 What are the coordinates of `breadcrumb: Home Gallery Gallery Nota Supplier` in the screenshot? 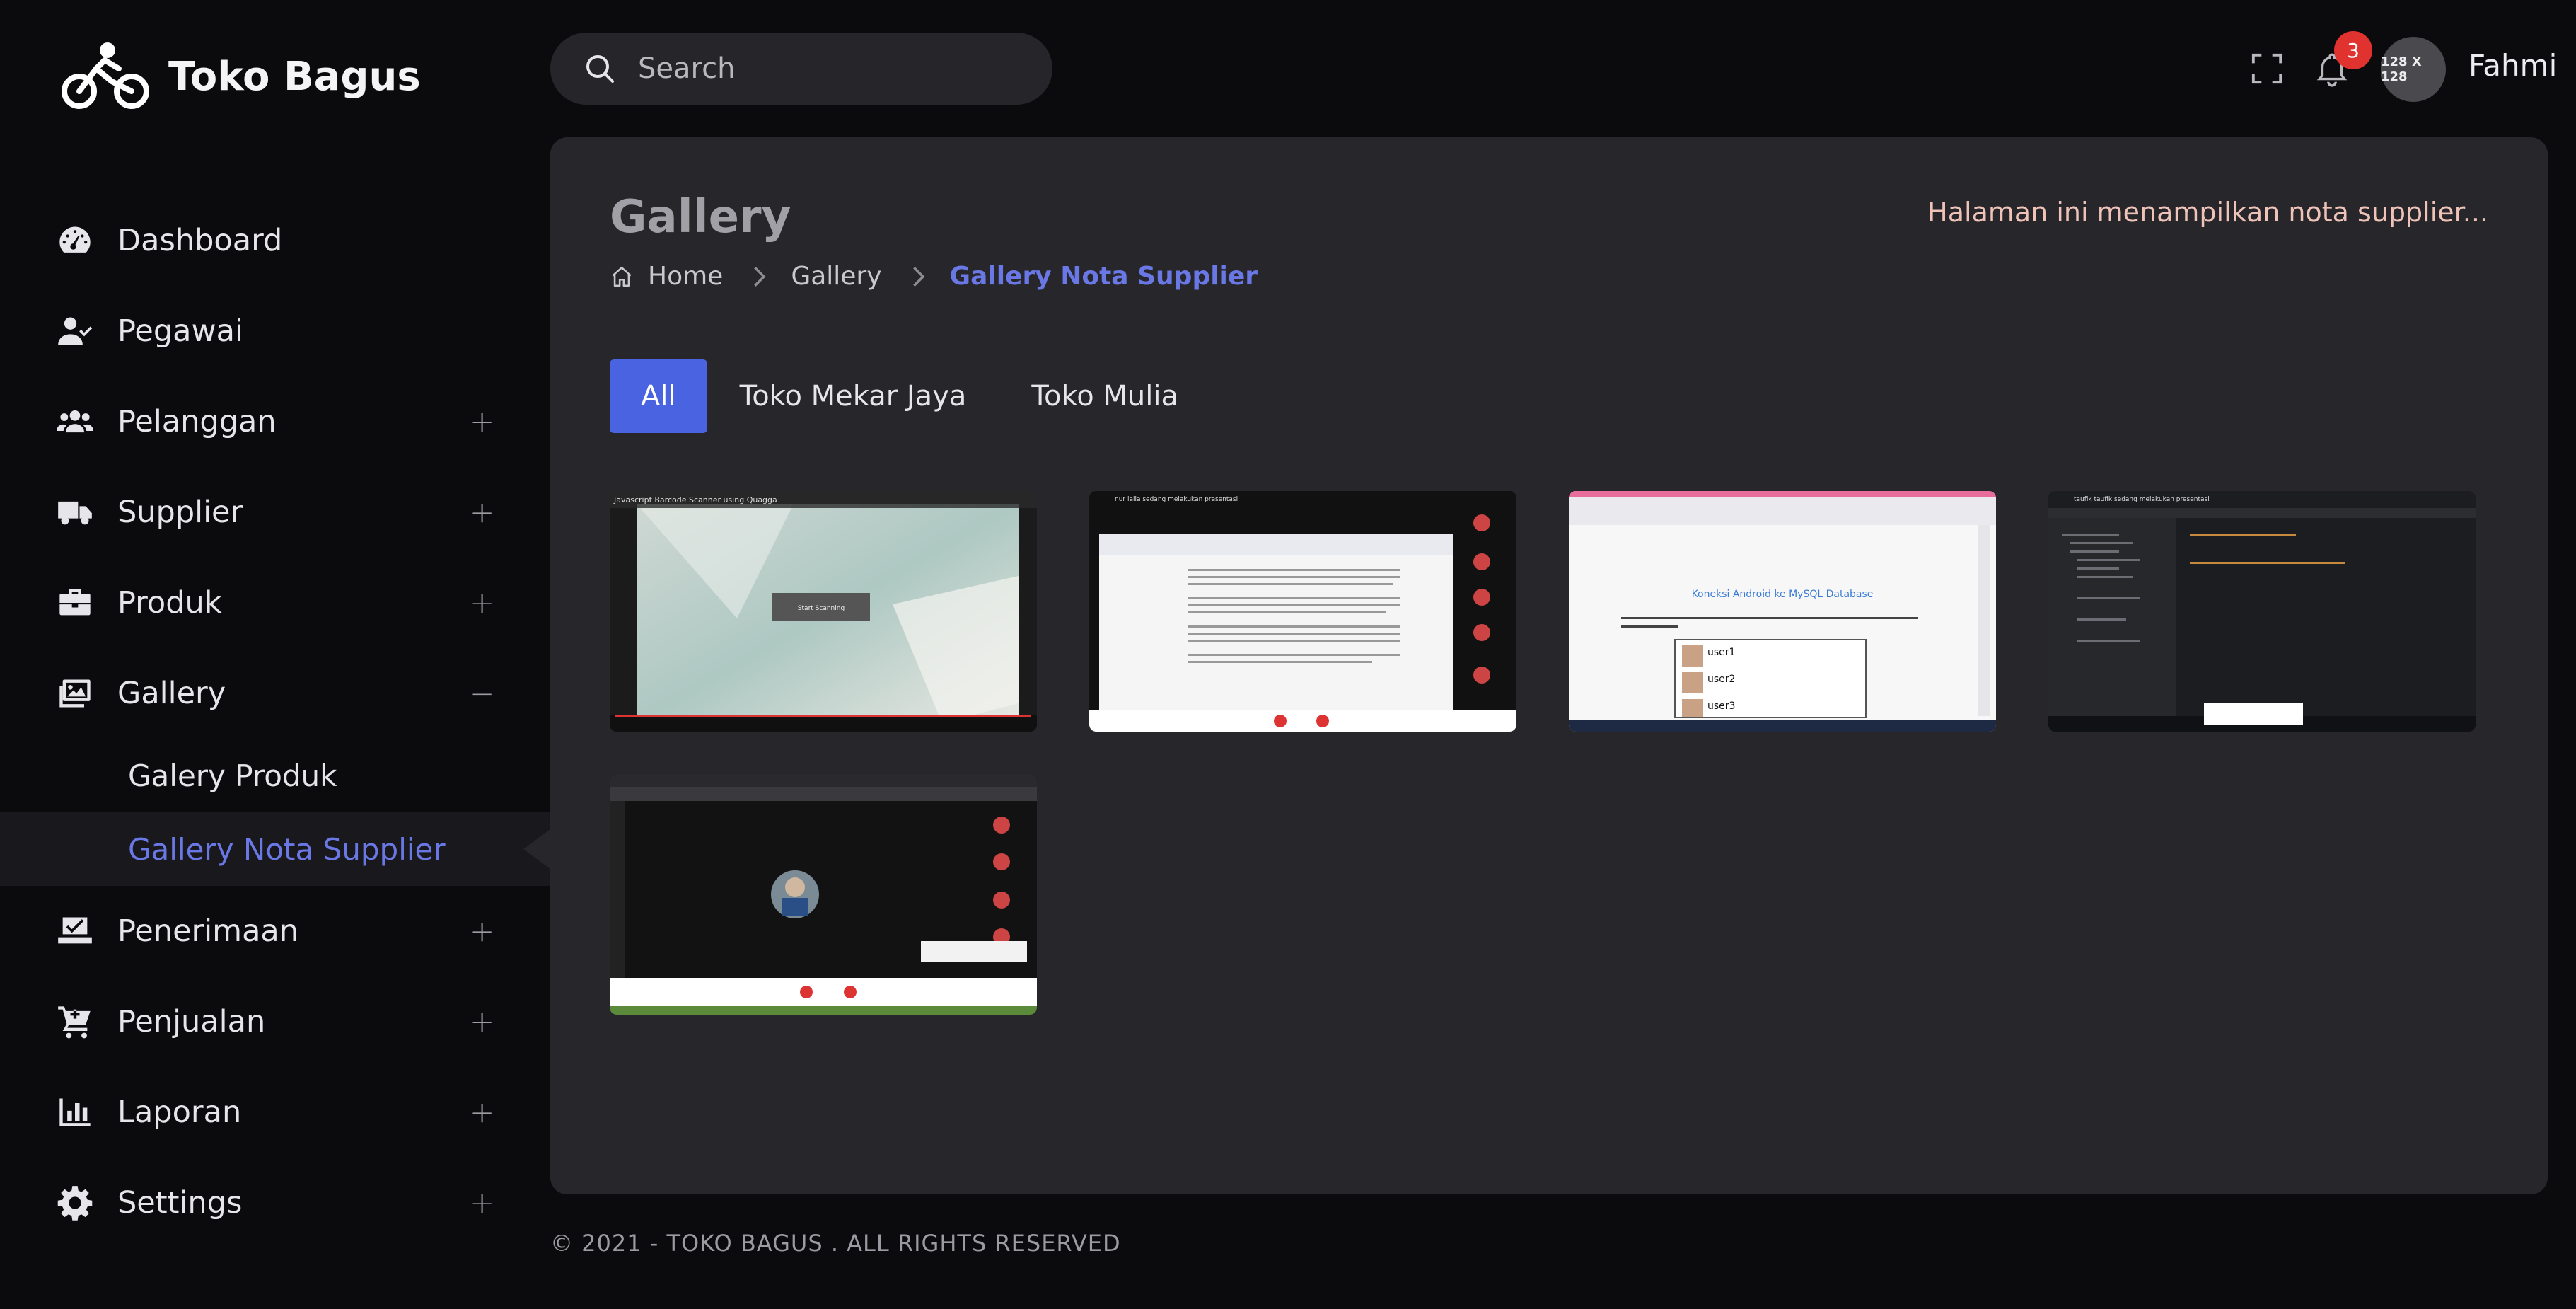 It's located at (934, 276).